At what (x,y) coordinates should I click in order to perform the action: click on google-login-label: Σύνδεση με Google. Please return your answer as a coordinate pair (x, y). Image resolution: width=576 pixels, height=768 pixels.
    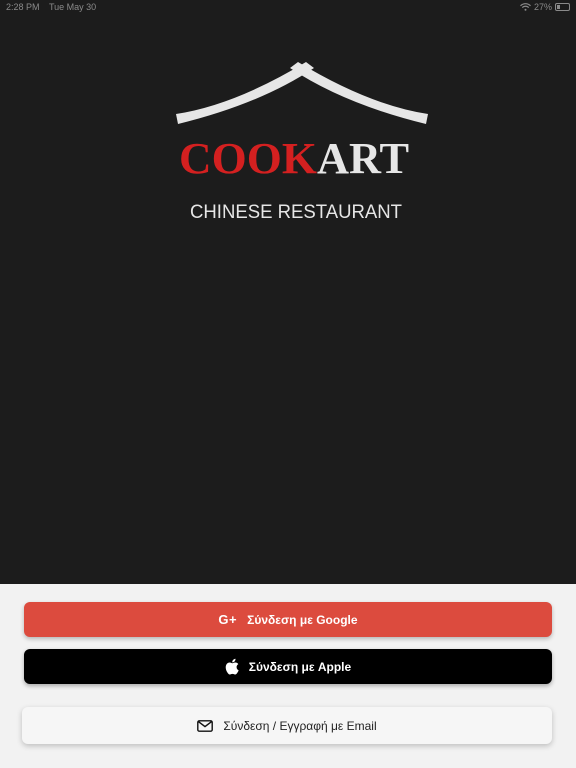
    Looking at the image, I should click on (302, 619).